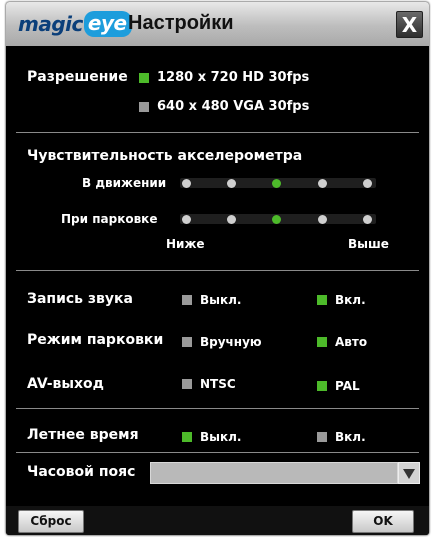 Image resolution: width=435 pixels, height=537 pixels. What do you see at coordinates (187, 437) in the screenshot?
I see `dst-off-indicator` at bounding box center [187, 437].